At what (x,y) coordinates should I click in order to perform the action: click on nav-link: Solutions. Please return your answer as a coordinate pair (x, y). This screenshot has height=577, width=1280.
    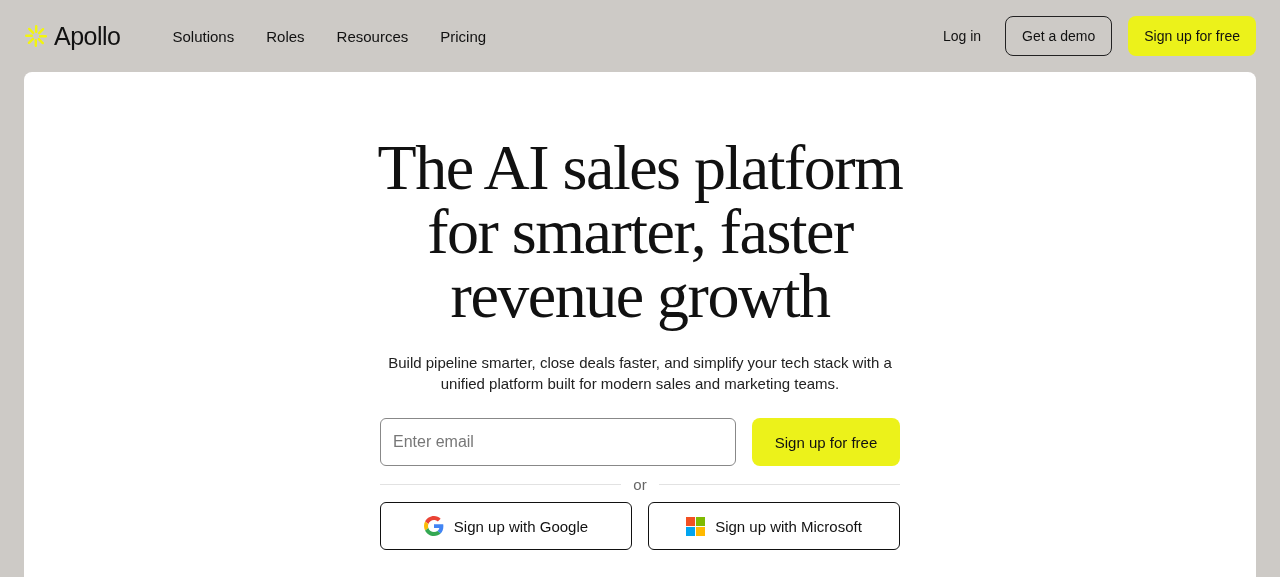
    Looking at the image, I should click on (203, 36).